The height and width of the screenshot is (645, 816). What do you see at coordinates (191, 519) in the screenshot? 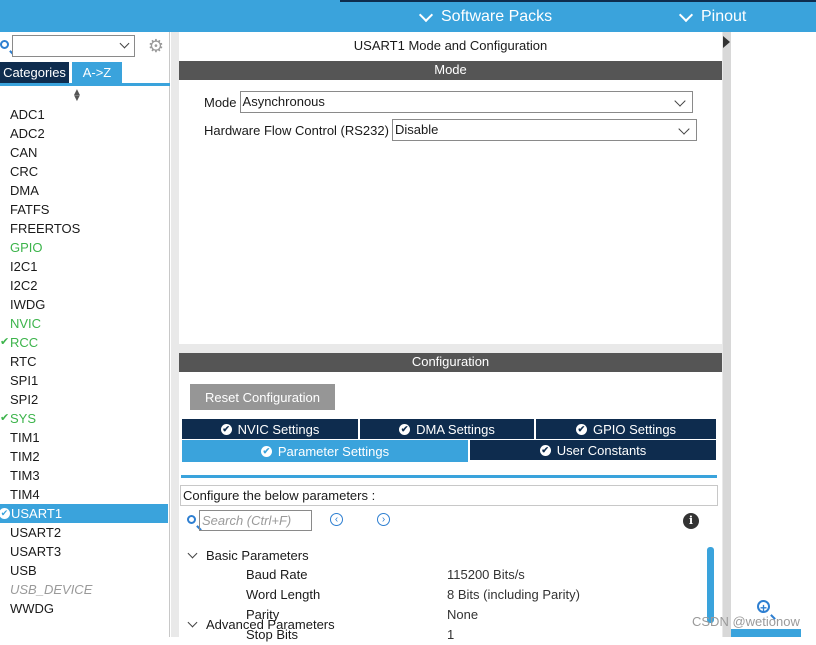
I see `search-icon` at bounding box center [191, 519].